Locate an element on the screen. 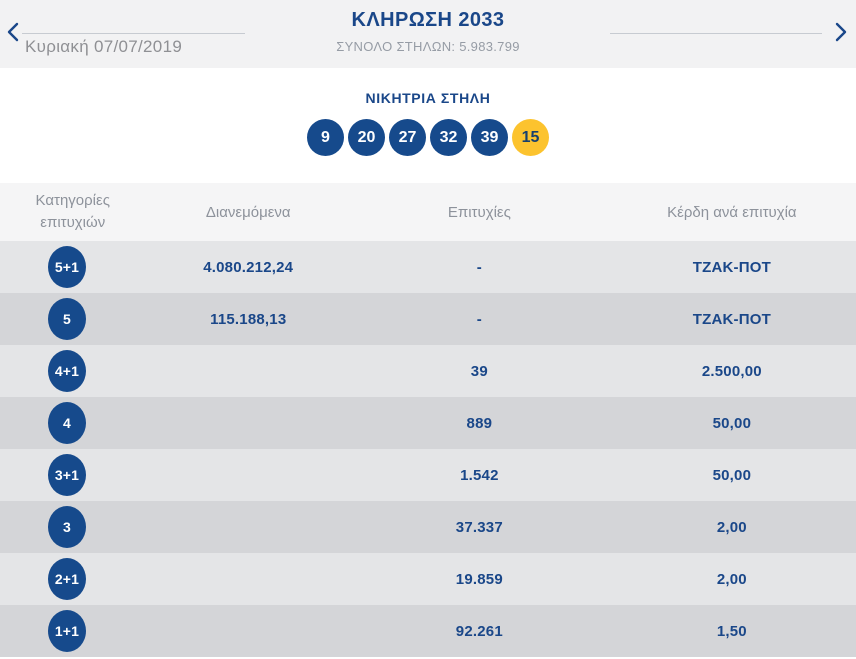 This screenshot has width=856, height=659. prize-cell: 1,50 is located at coordinates (731, 631).